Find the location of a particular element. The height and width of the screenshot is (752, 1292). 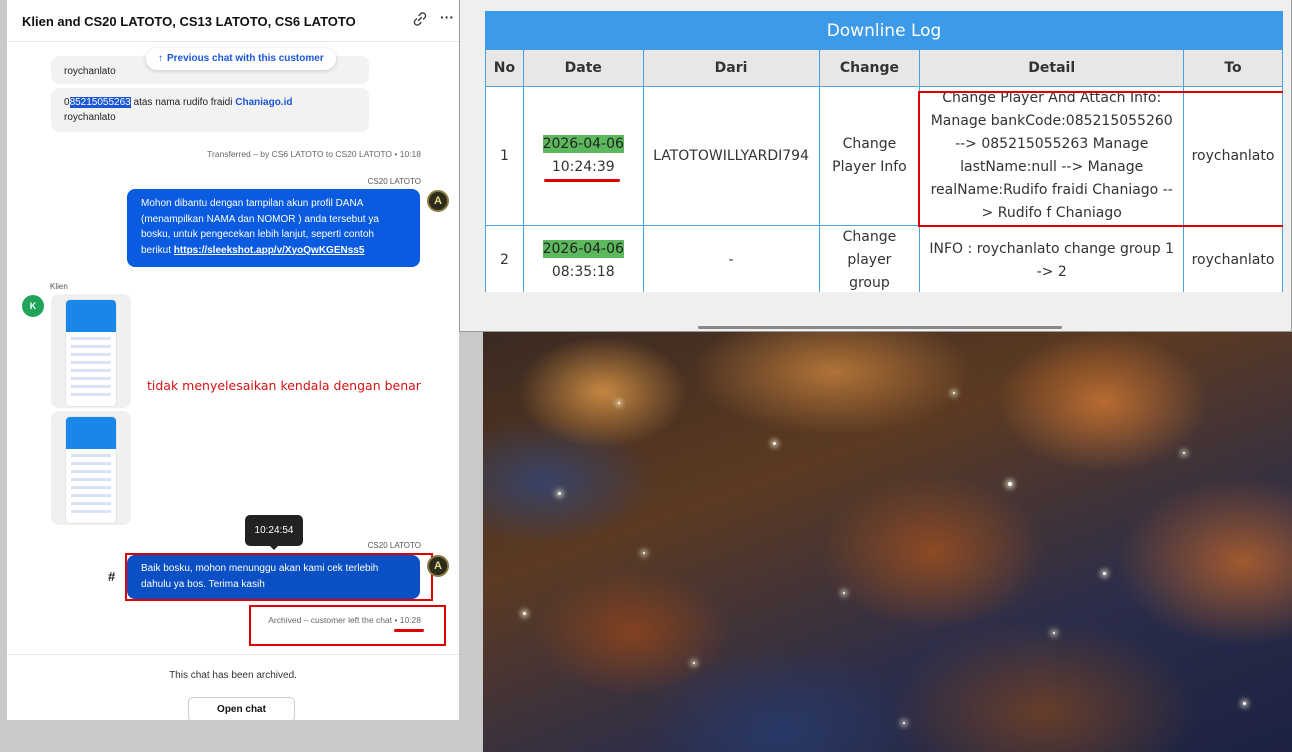

cell-time: 08:35:18 is located at coordinates (583, 271).